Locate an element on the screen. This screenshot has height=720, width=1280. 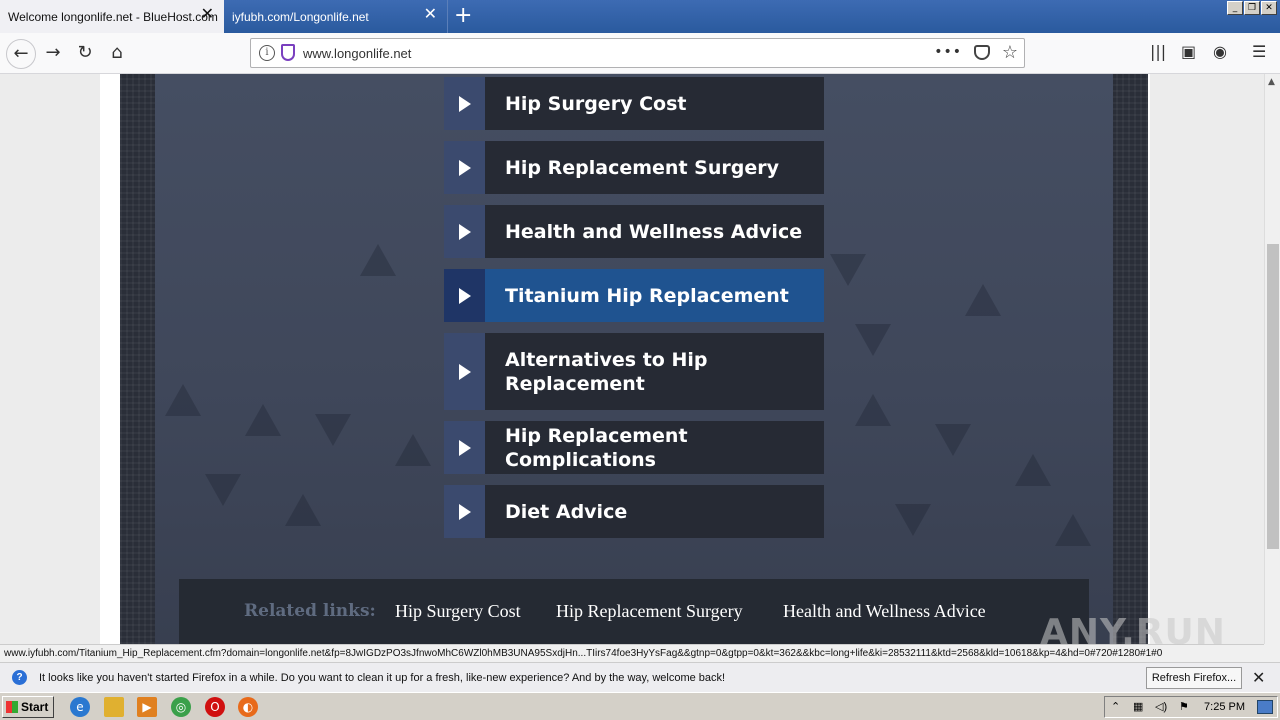
ie-icon: e is located at coordinates (80, 707).